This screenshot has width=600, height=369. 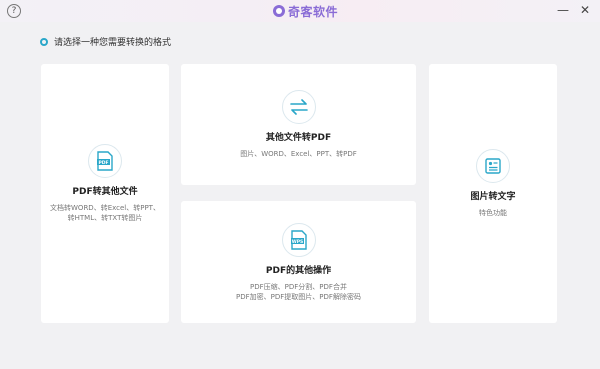 I want to click on card-image-to-text: 图片转文字 特色功能, so click(x=493, y=193).